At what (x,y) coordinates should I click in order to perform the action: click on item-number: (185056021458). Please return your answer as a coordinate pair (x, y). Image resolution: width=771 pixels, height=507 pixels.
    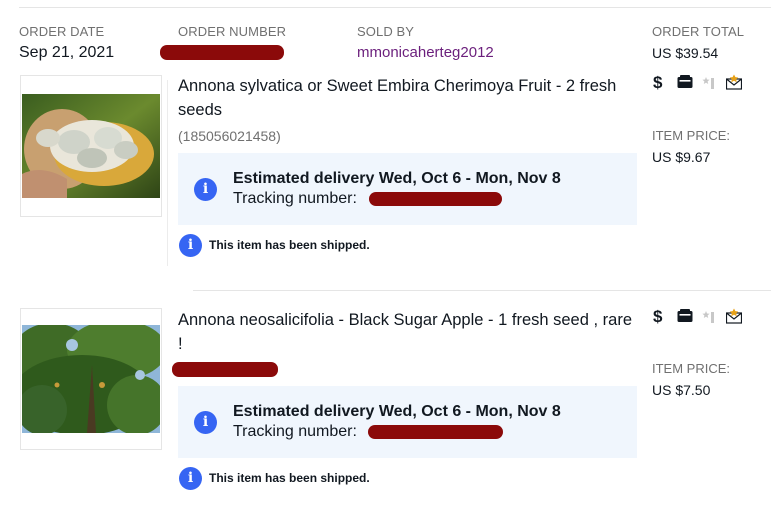
    Looking at the image, I should click on (229, 136).